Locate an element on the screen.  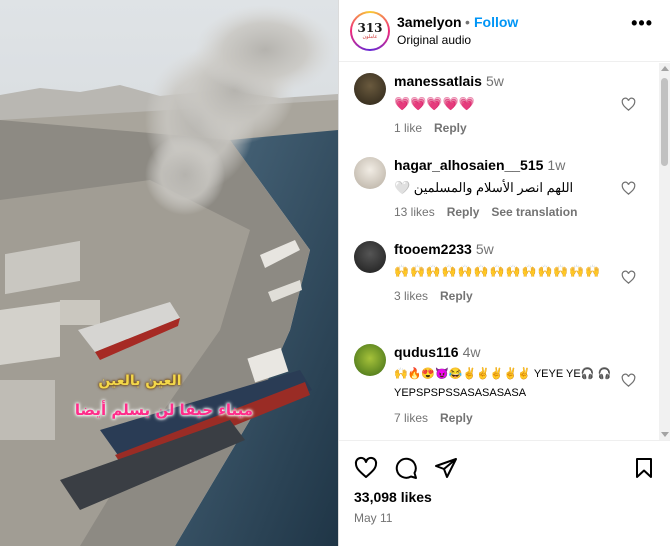
comment-username: qudus116 is located at coordinates (426, 352).